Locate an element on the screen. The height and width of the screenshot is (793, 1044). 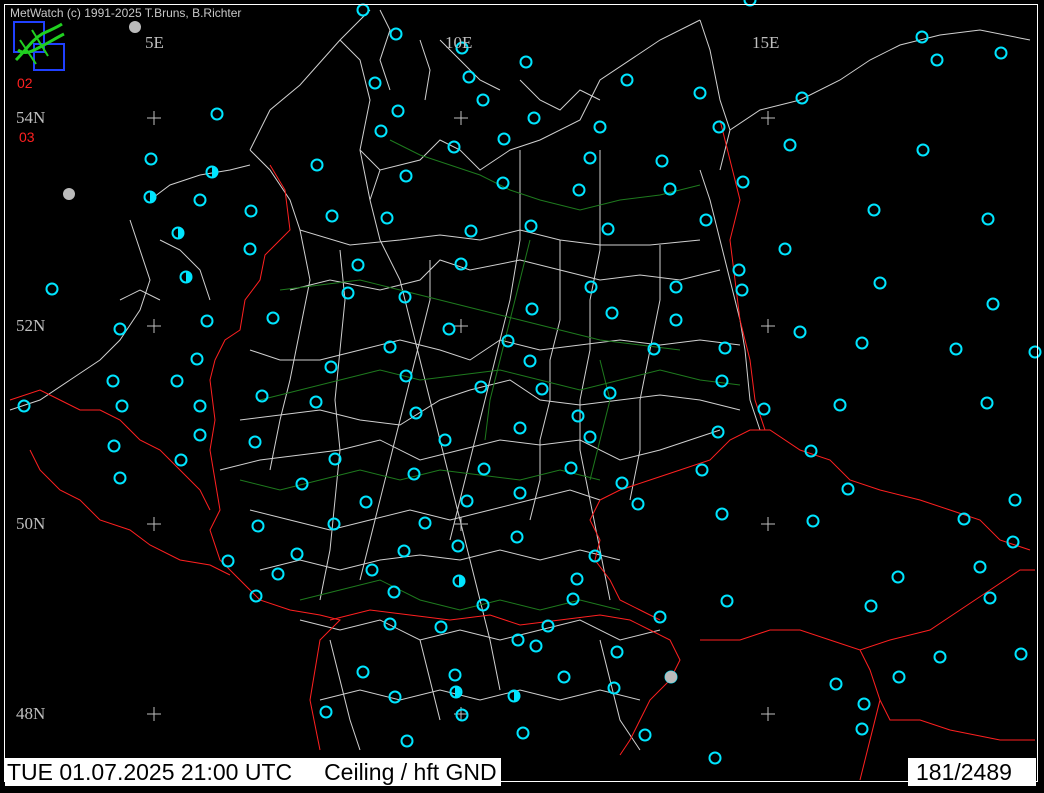
station-count-readout: 181/2489 is located at coordinates (972, 772).